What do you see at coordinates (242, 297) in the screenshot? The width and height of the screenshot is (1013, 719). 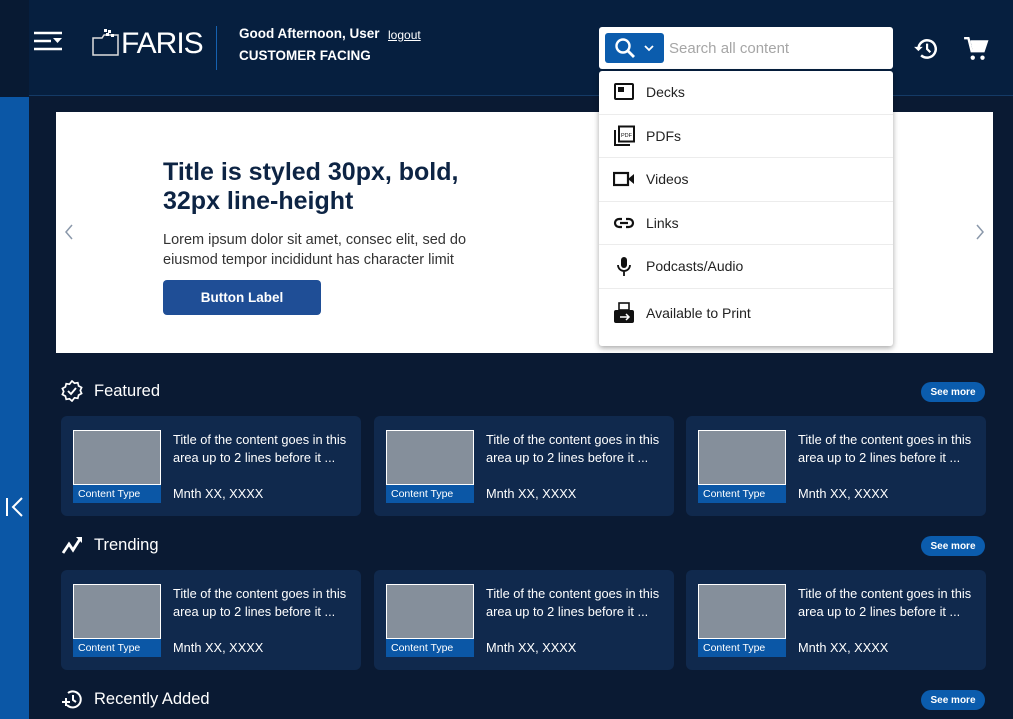 I see `hero-cta-button: Button Label` at bounding box center [242, 297].